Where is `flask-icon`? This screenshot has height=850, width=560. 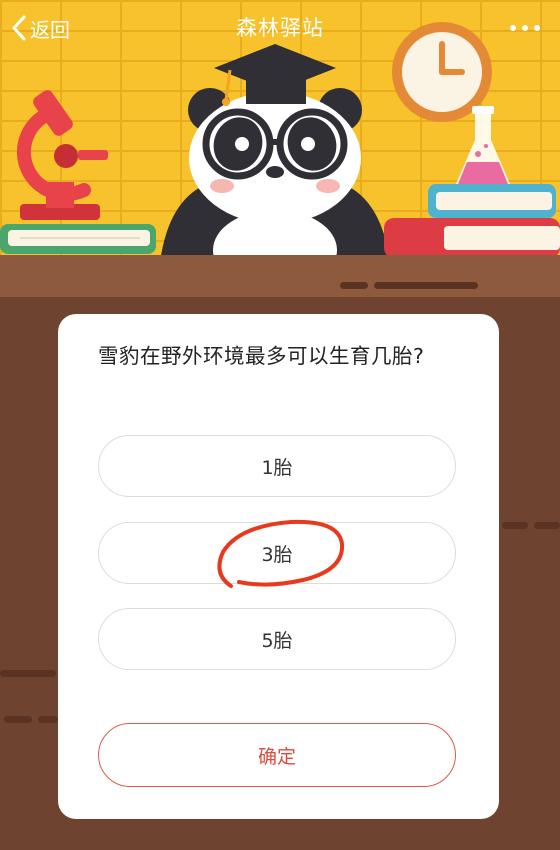 flask-icon is located at coordinates (483, 148).